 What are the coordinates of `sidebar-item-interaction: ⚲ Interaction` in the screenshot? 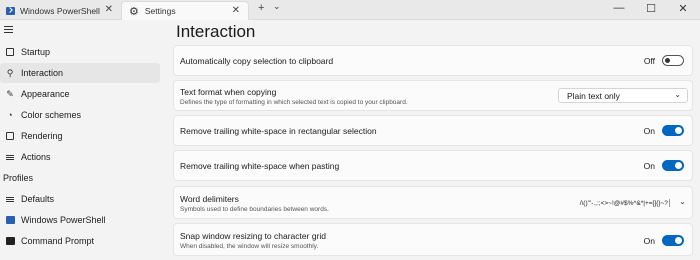 It's located at (80, 73).